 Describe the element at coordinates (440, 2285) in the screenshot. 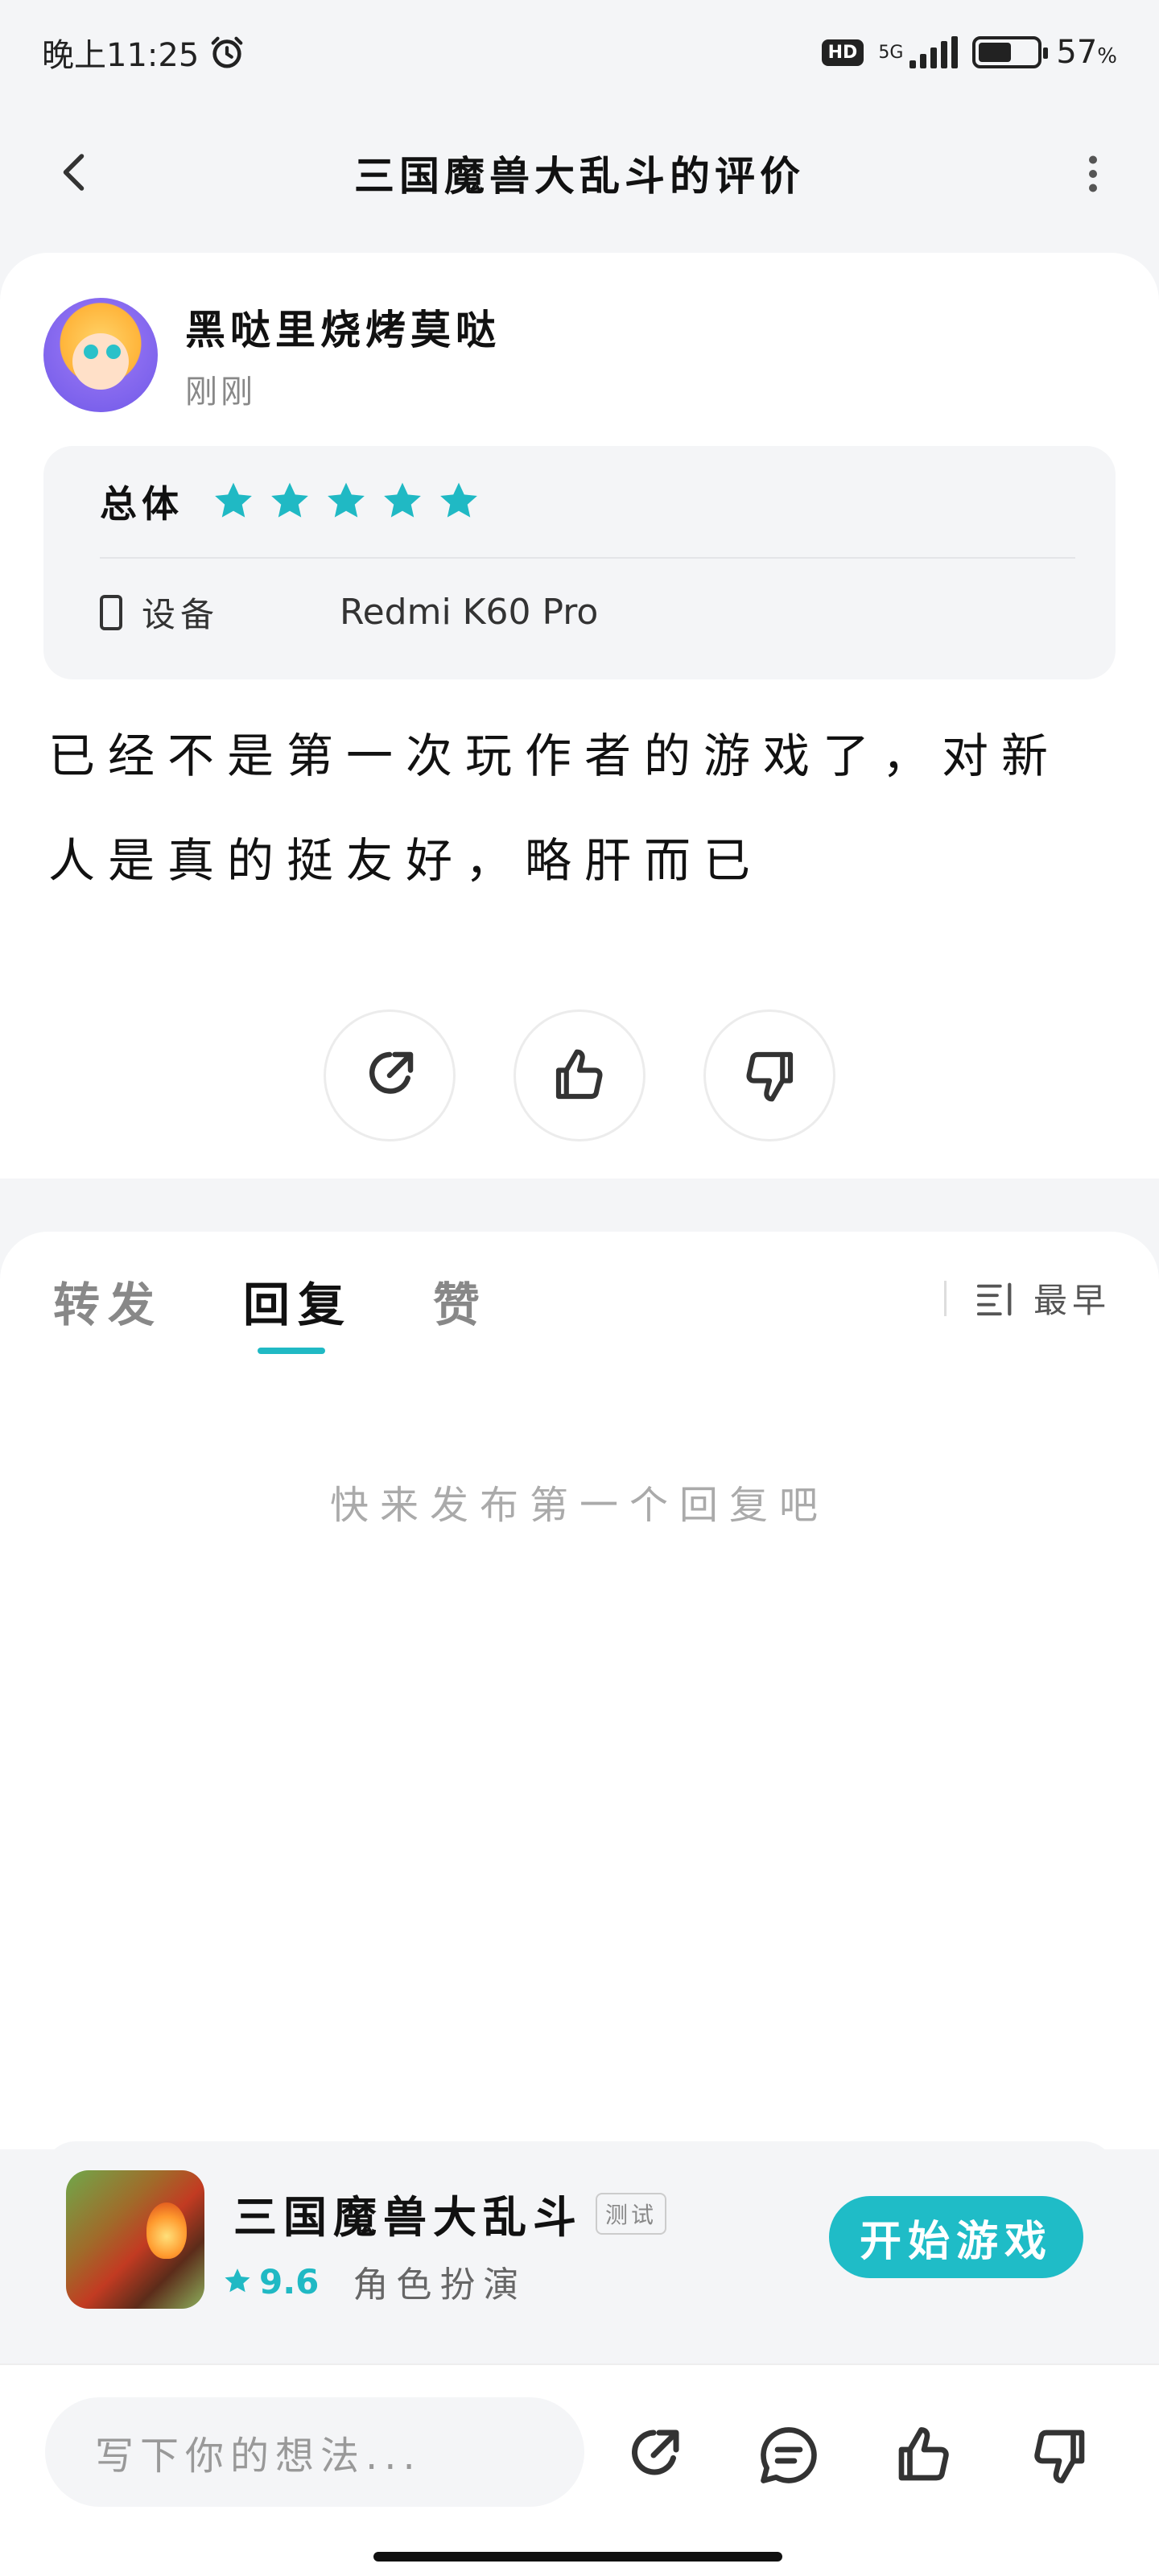

I see `game-category: 角色扮演` at that location.